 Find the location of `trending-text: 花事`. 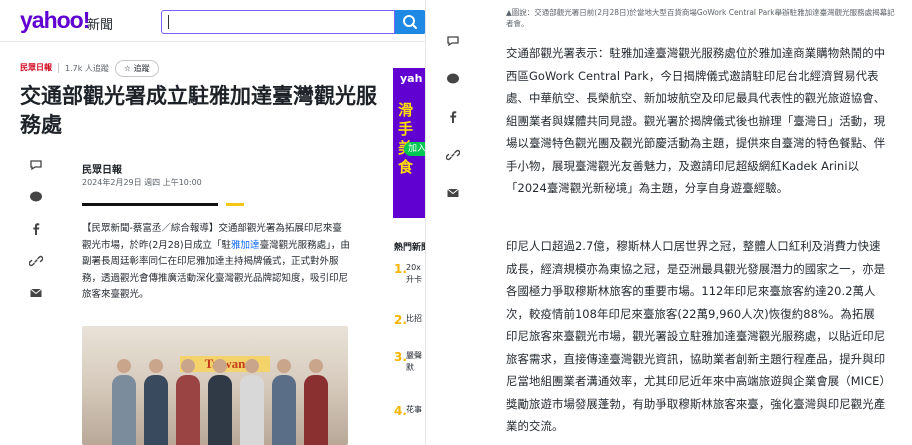

trending-text: 花事 is located at coordinates (414, 410).